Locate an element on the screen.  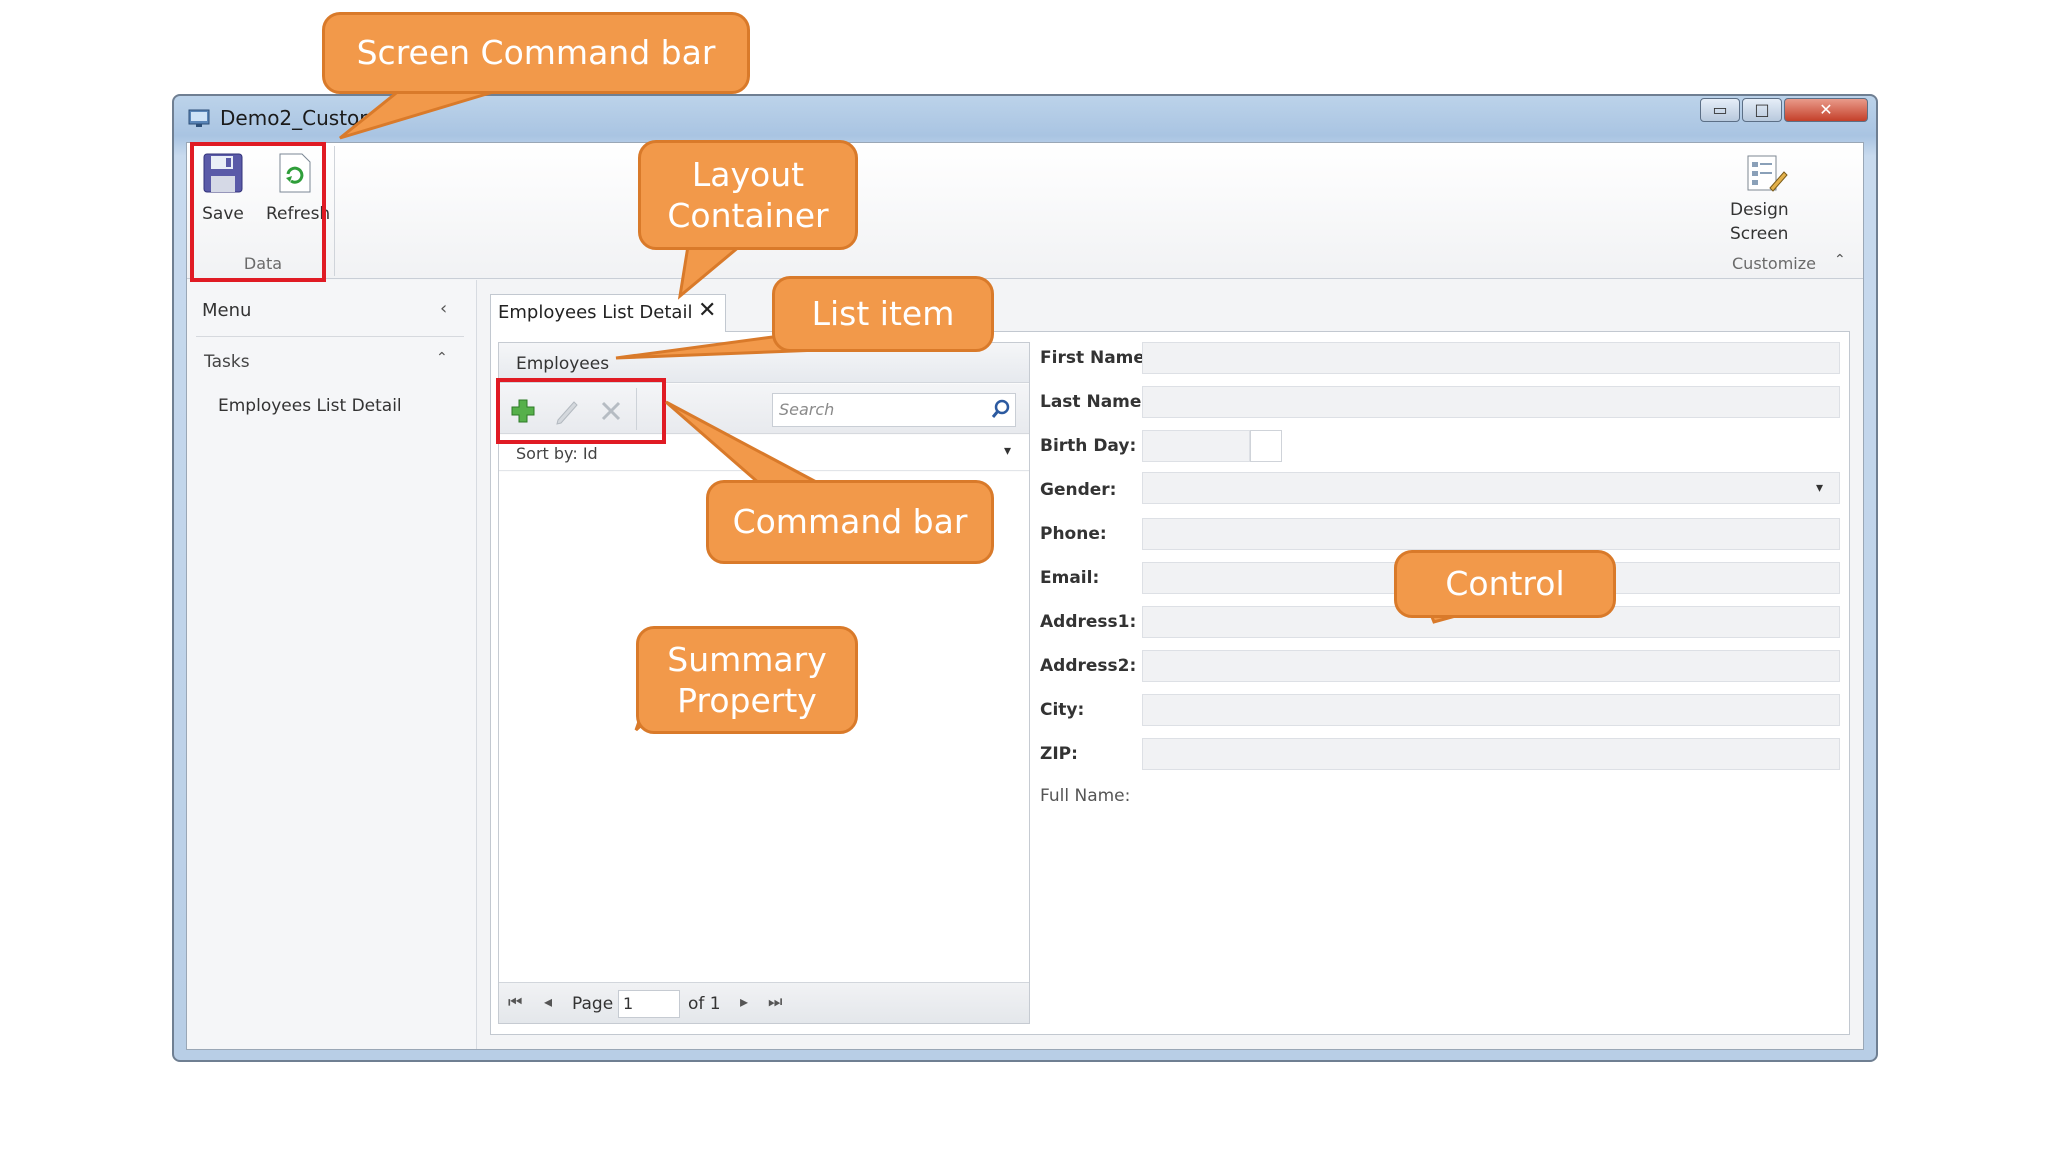
callout-layout-container-line1: Layout is located at coordinates (748, 174).